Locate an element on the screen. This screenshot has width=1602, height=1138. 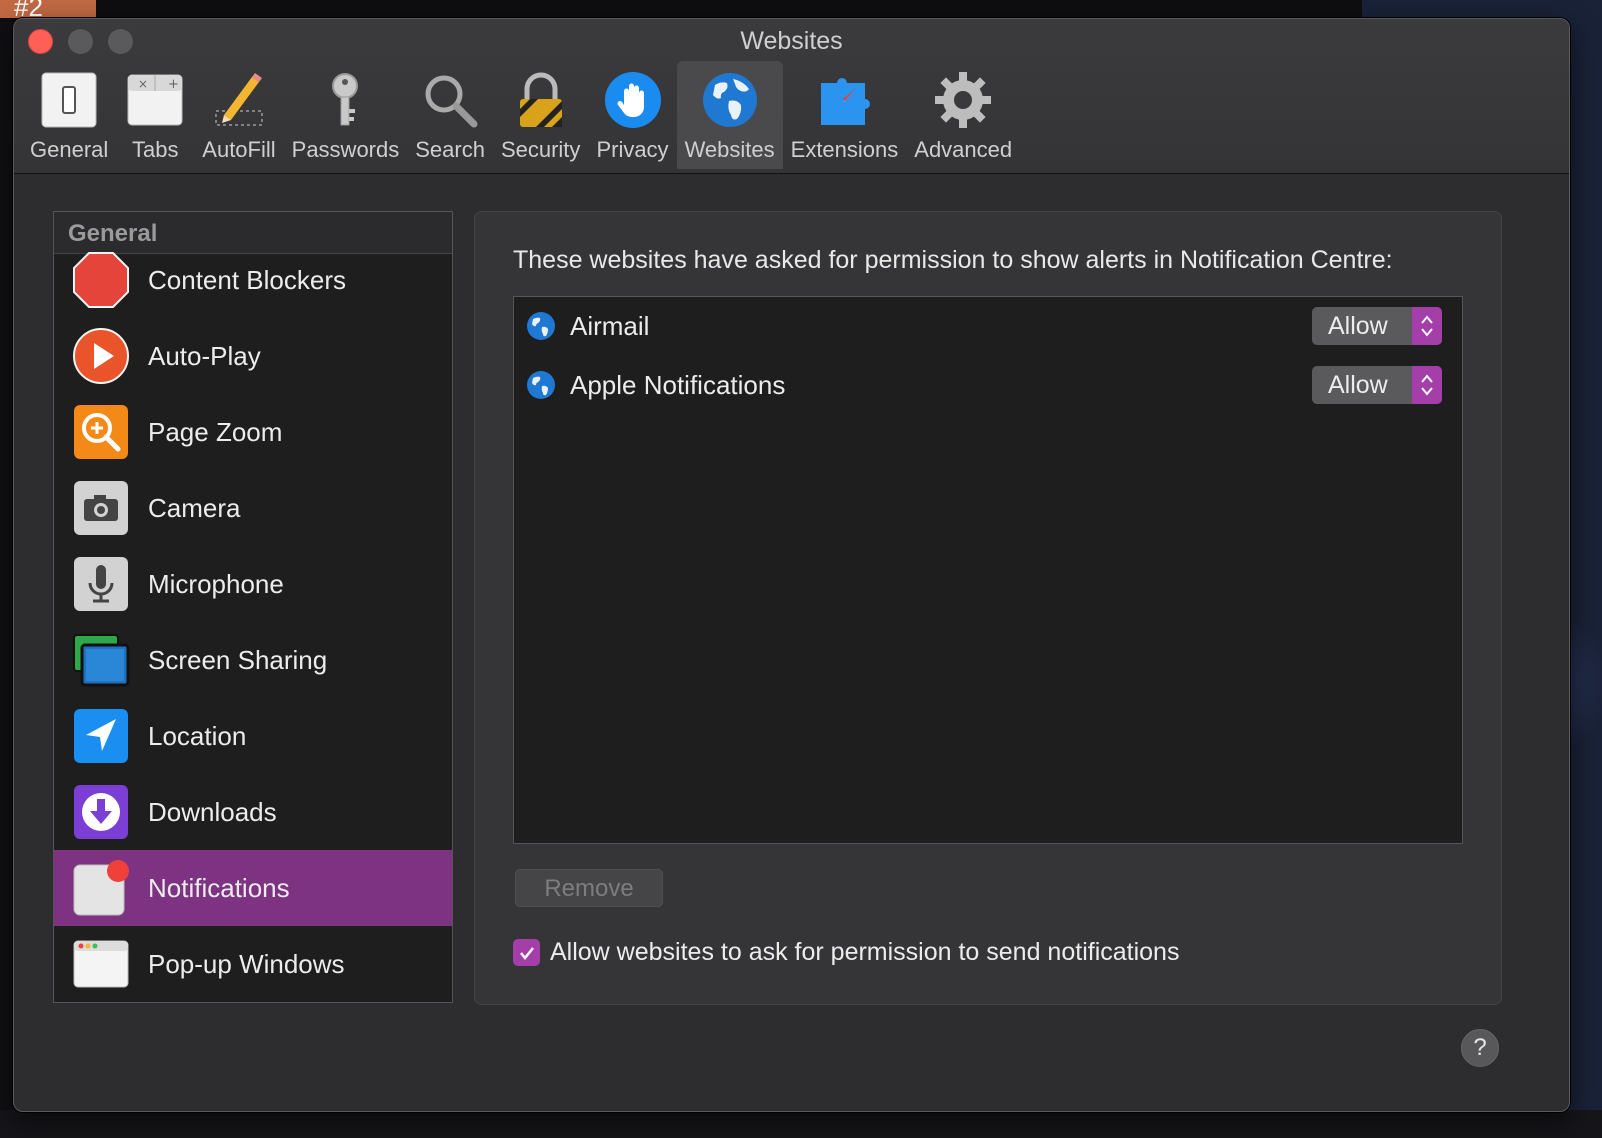
desktop-badge: #2 is located at coordinates (48, 9).